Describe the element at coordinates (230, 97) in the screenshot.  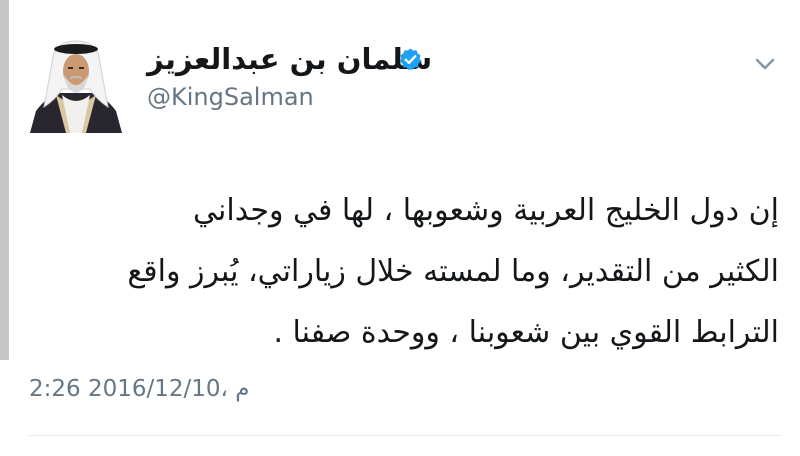
I see `author-handle: @KingSalman` at that location.